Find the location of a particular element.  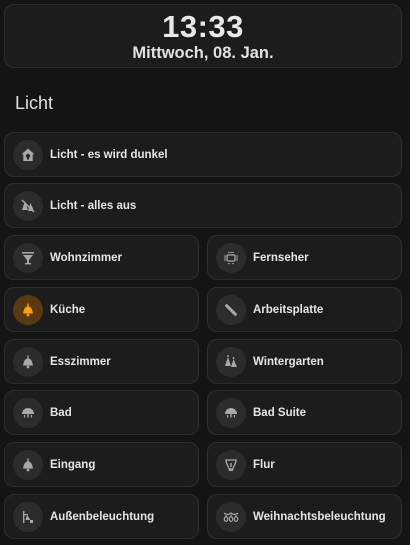

led-strip-icon is located at coordinates (231, 309).